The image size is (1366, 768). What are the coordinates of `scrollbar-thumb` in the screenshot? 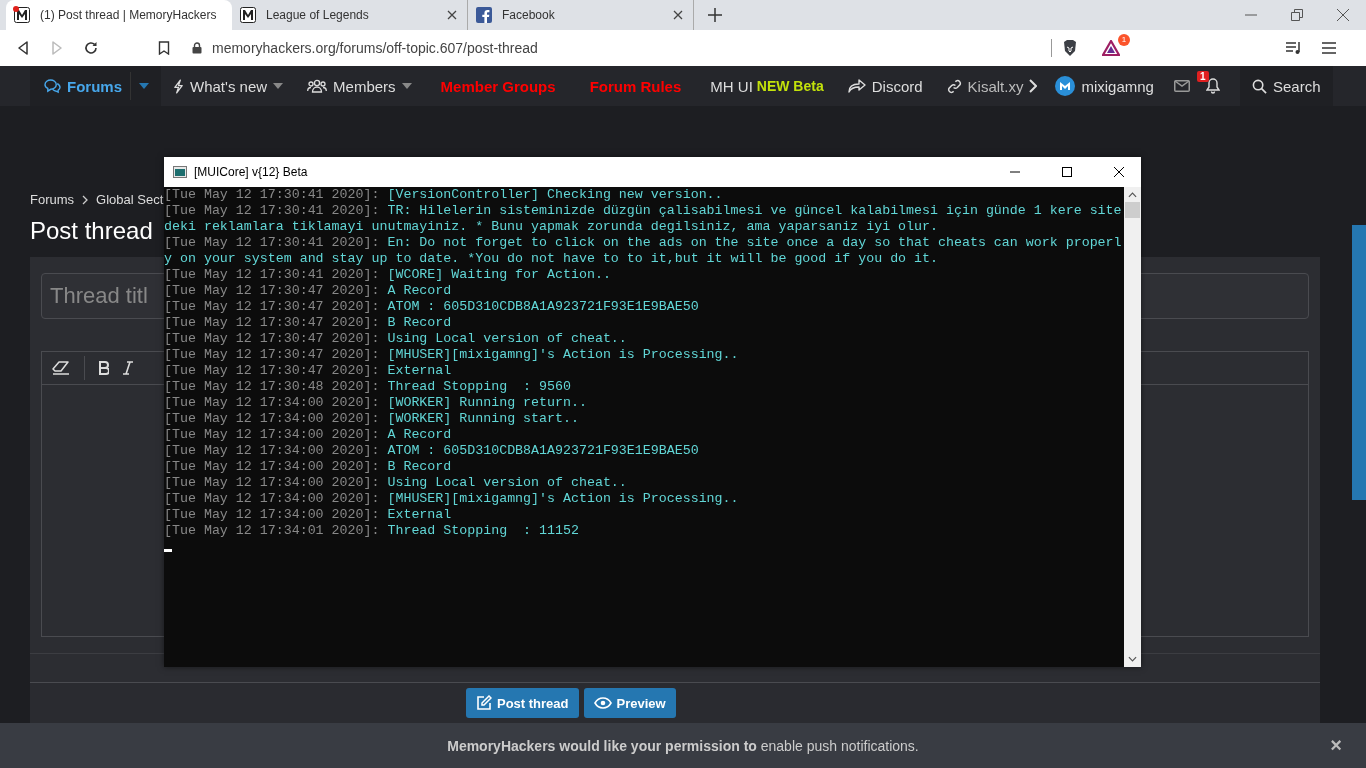 It's located at (1132, 210).